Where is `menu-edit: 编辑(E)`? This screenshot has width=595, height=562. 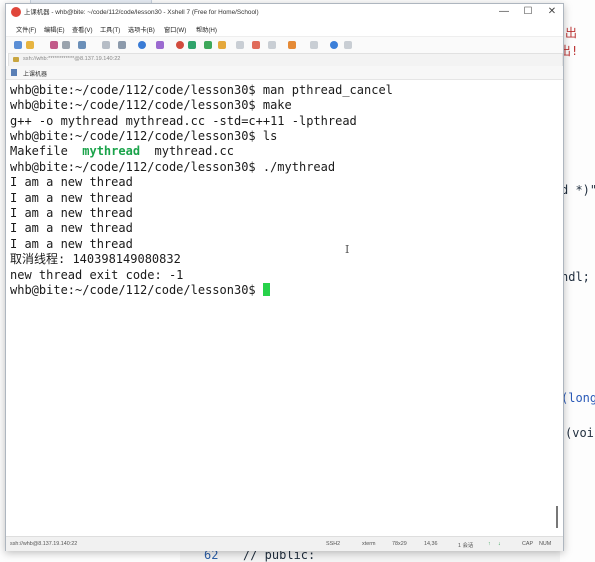
menu-edit: 编辑(E) is located at coordinates (54, 29).